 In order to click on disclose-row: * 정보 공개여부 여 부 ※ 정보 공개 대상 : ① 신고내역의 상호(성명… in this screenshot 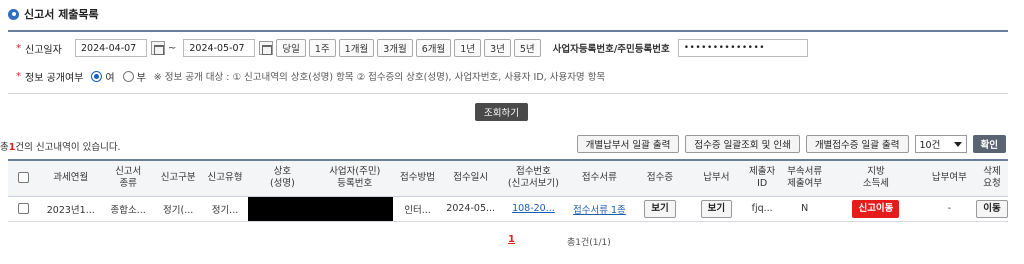, I will do `click(306, 76)`.